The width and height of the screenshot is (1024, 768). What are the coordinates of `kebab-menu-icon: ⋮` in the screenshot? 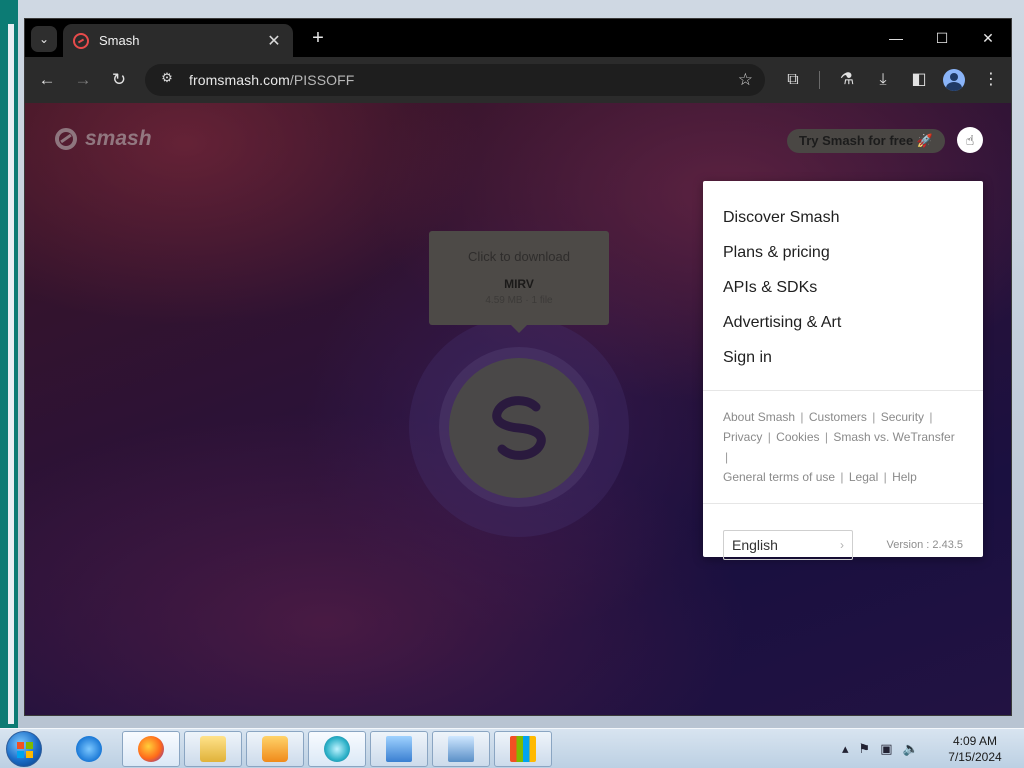 It's located at (991, 80).